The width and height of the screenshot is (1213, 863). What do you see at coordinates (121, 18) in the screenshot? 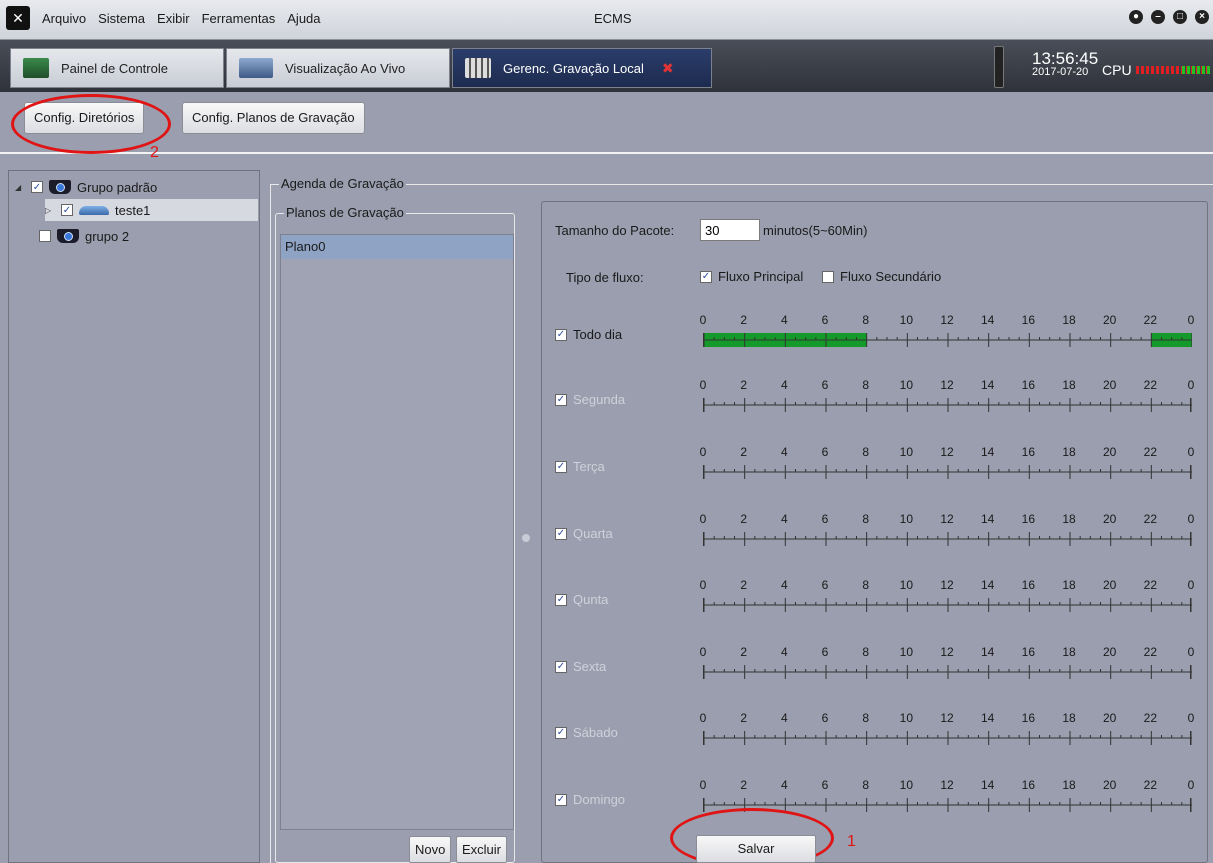
I see `menu-sistema: Sistema` at bounding box center [121, 18].